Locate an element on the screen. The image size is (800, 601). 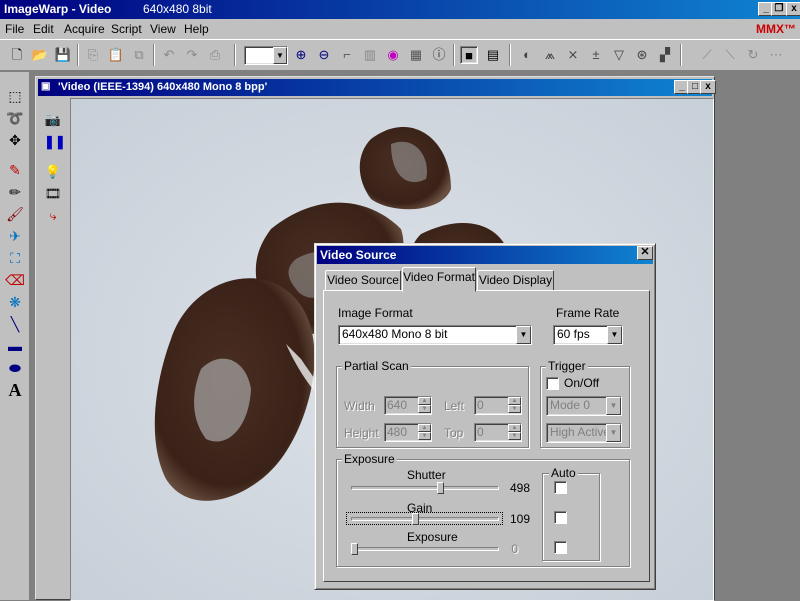
gain-slider-track is located at coordinates (425, 519).